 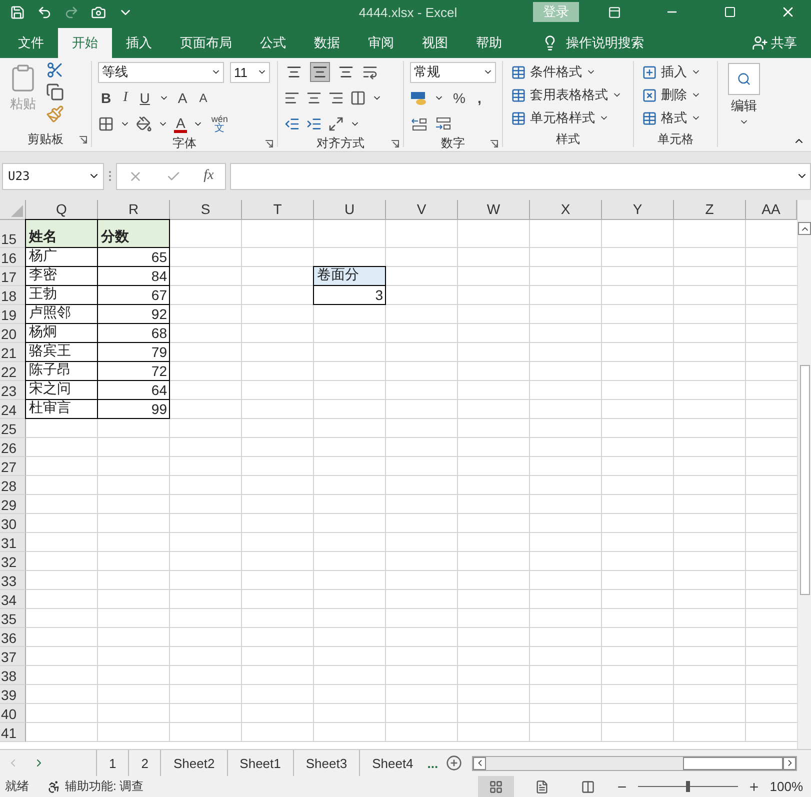 I want to click on ribbon-tab: 视图, so click(x=435, y=43).